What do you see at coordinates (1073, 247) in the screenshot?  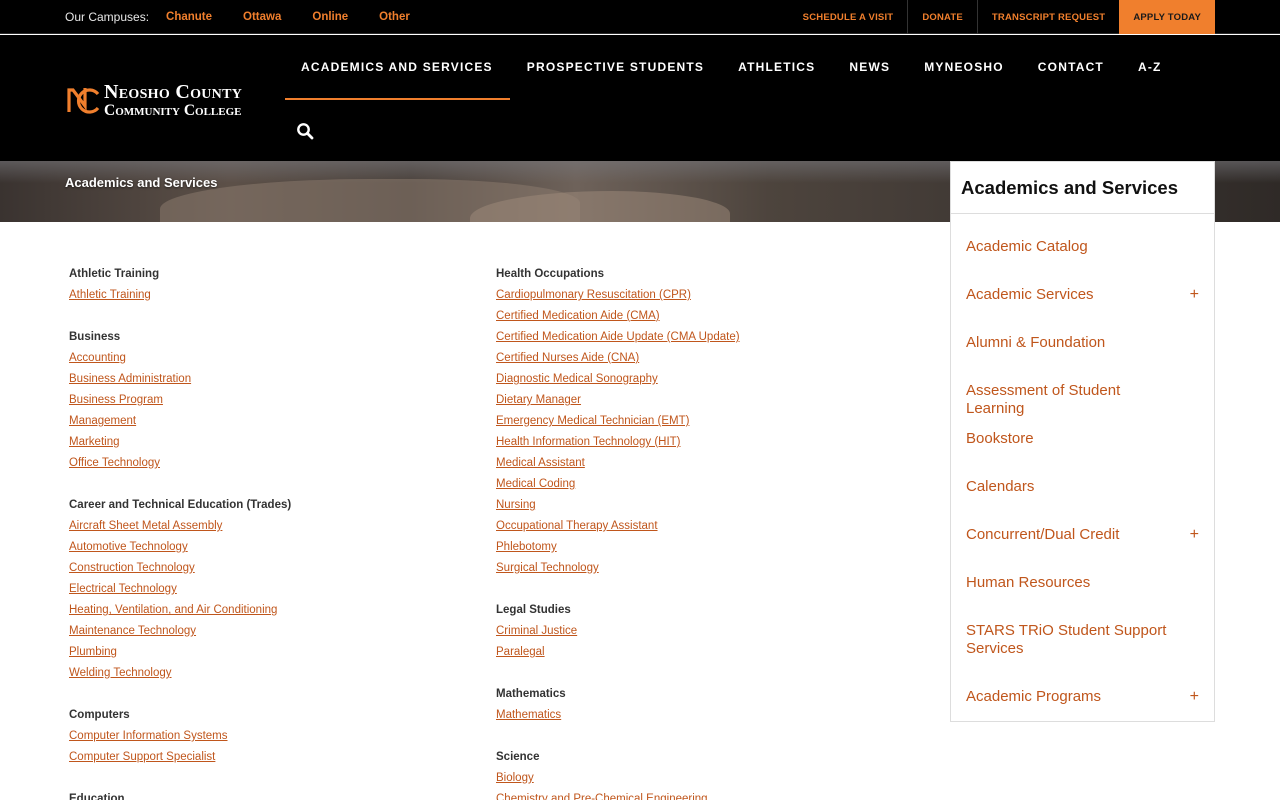 I see `sidebar-item-link: Academic Catalog` at bounding box center [1073, 247].